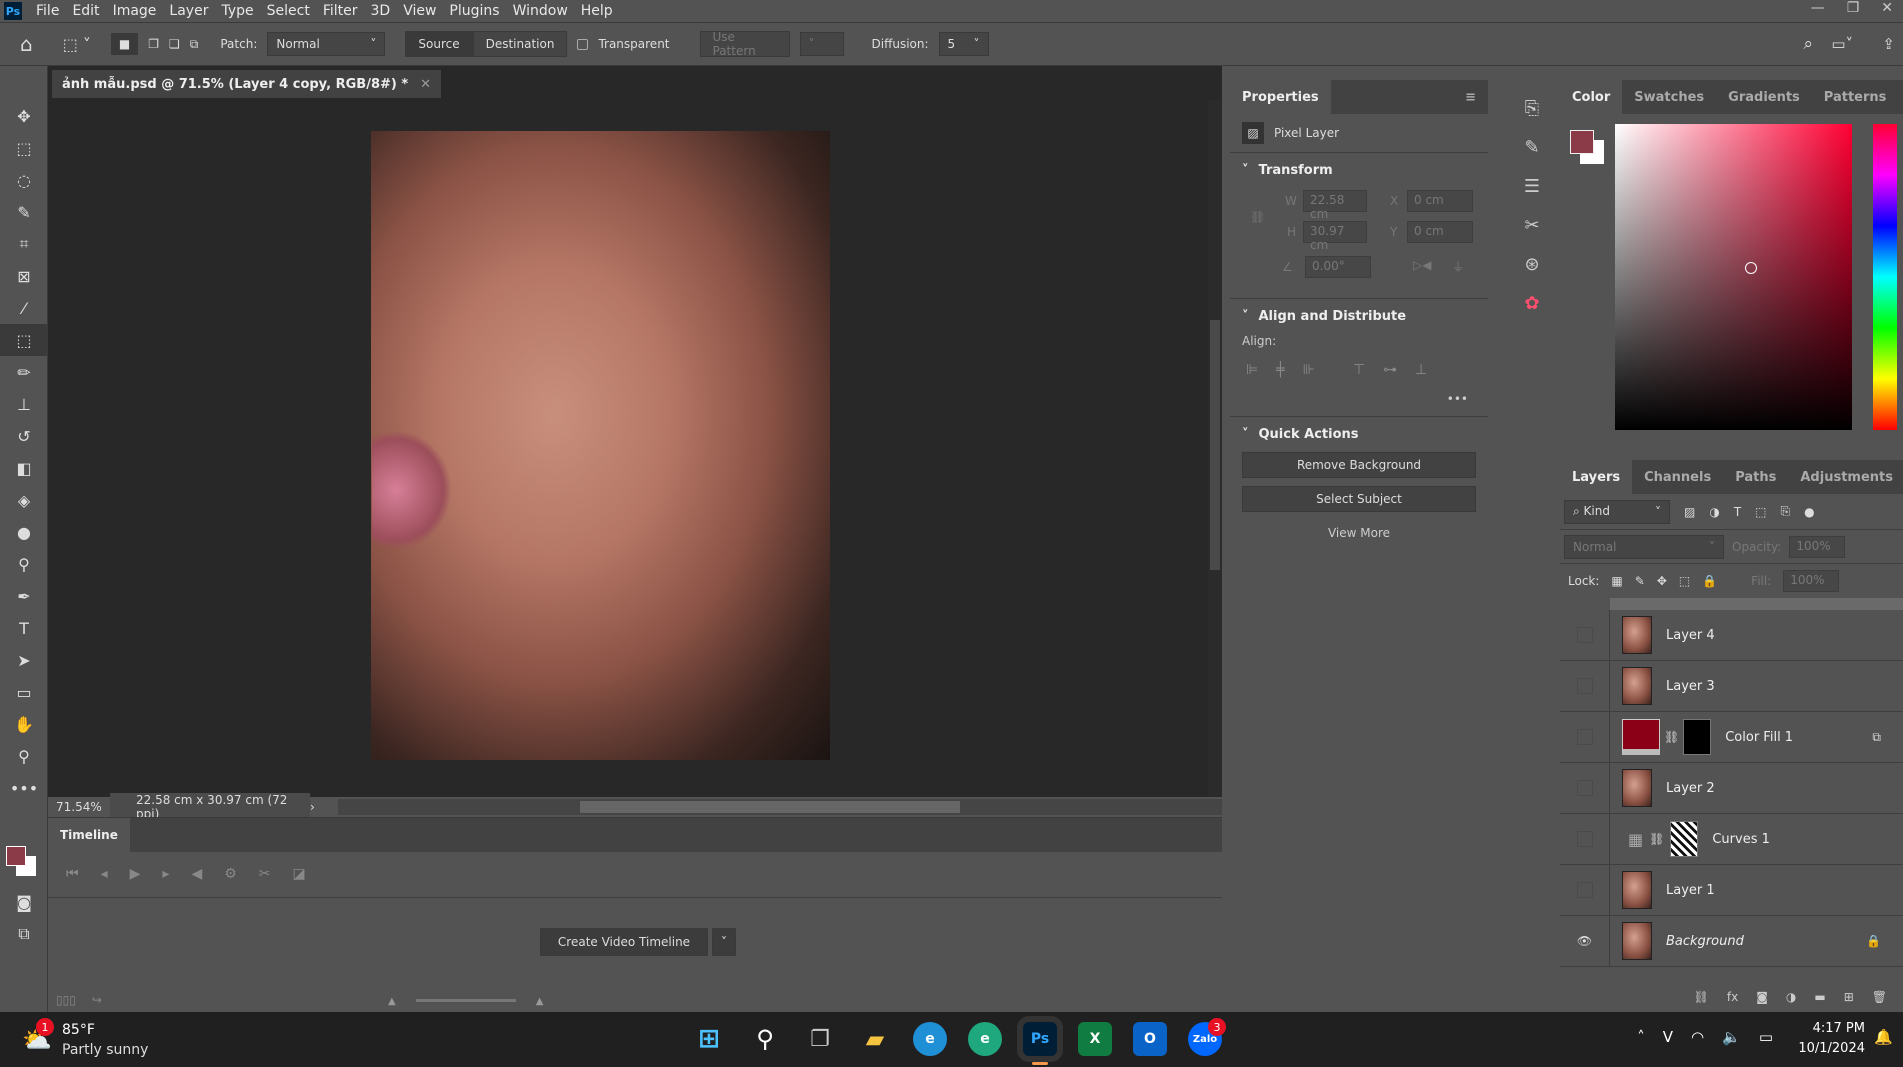 The width and height of the screenshot is (1903, 1067). What do you see at coordinates (1732, 997) in the screenshot?
I see `fx-icon: fx` at bounding box center [1732, 997].